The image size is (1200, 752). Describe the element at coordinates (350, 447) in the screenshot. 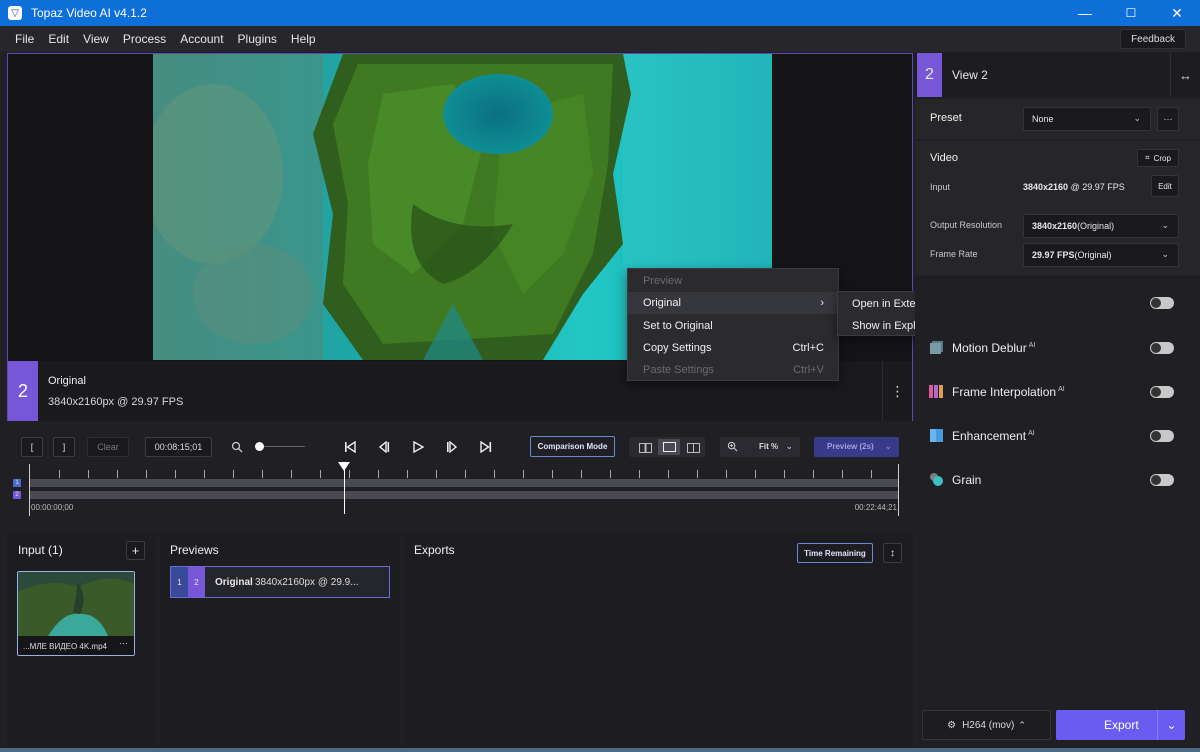

I see `skip-to-start-icon` at that location.